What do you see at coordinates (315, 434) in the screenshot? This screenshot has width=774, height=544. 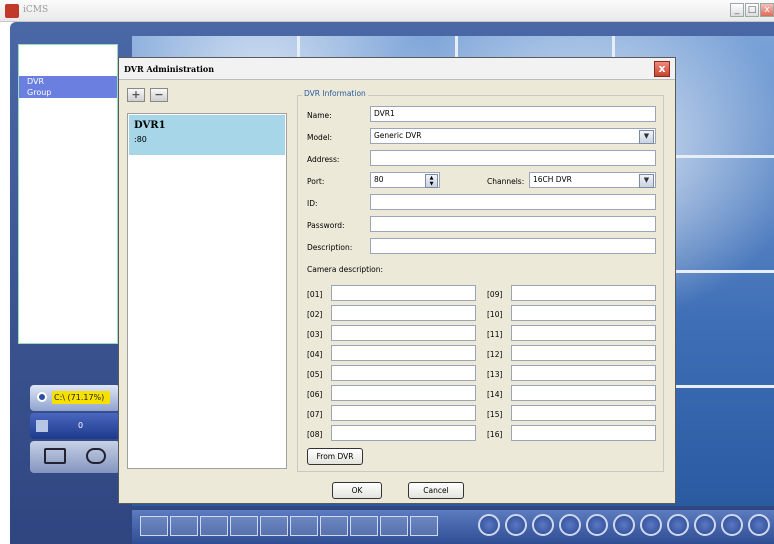 I see `camera-label-08: [08]` at bounding box center [315, 434].